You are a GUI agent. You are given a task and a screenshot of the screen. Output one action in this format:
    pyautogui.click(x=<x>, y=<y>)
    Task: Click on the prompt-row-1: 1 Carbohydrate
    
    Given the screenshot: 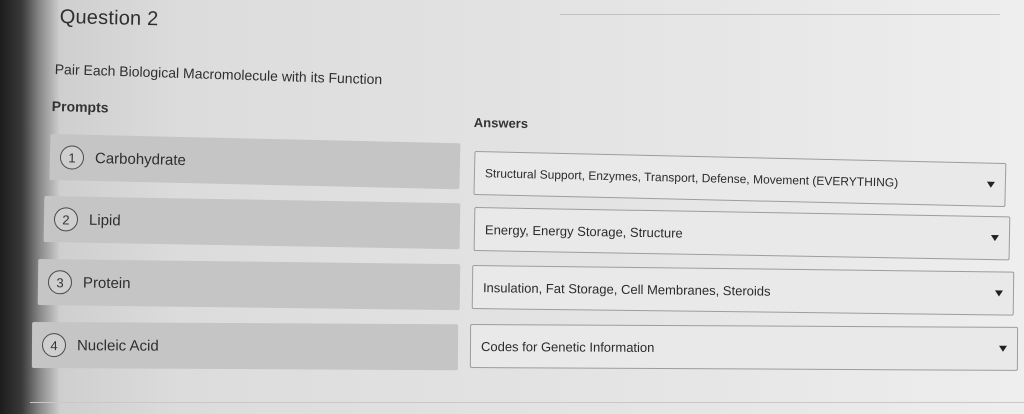 What is the action you would take?
    pyautogui.click(x=255, y=162)
    